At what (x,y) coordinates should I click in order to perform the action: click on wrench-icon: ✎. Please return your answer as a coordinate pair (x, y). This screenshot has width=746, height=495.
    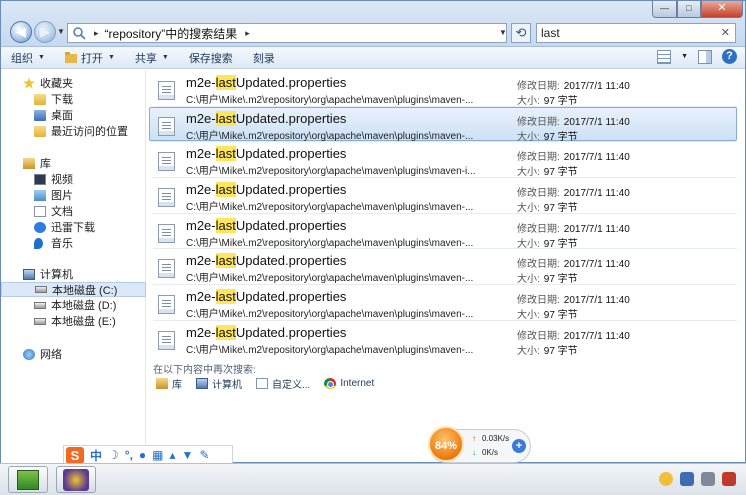
    Looking at the image, I should click on (204, 455).